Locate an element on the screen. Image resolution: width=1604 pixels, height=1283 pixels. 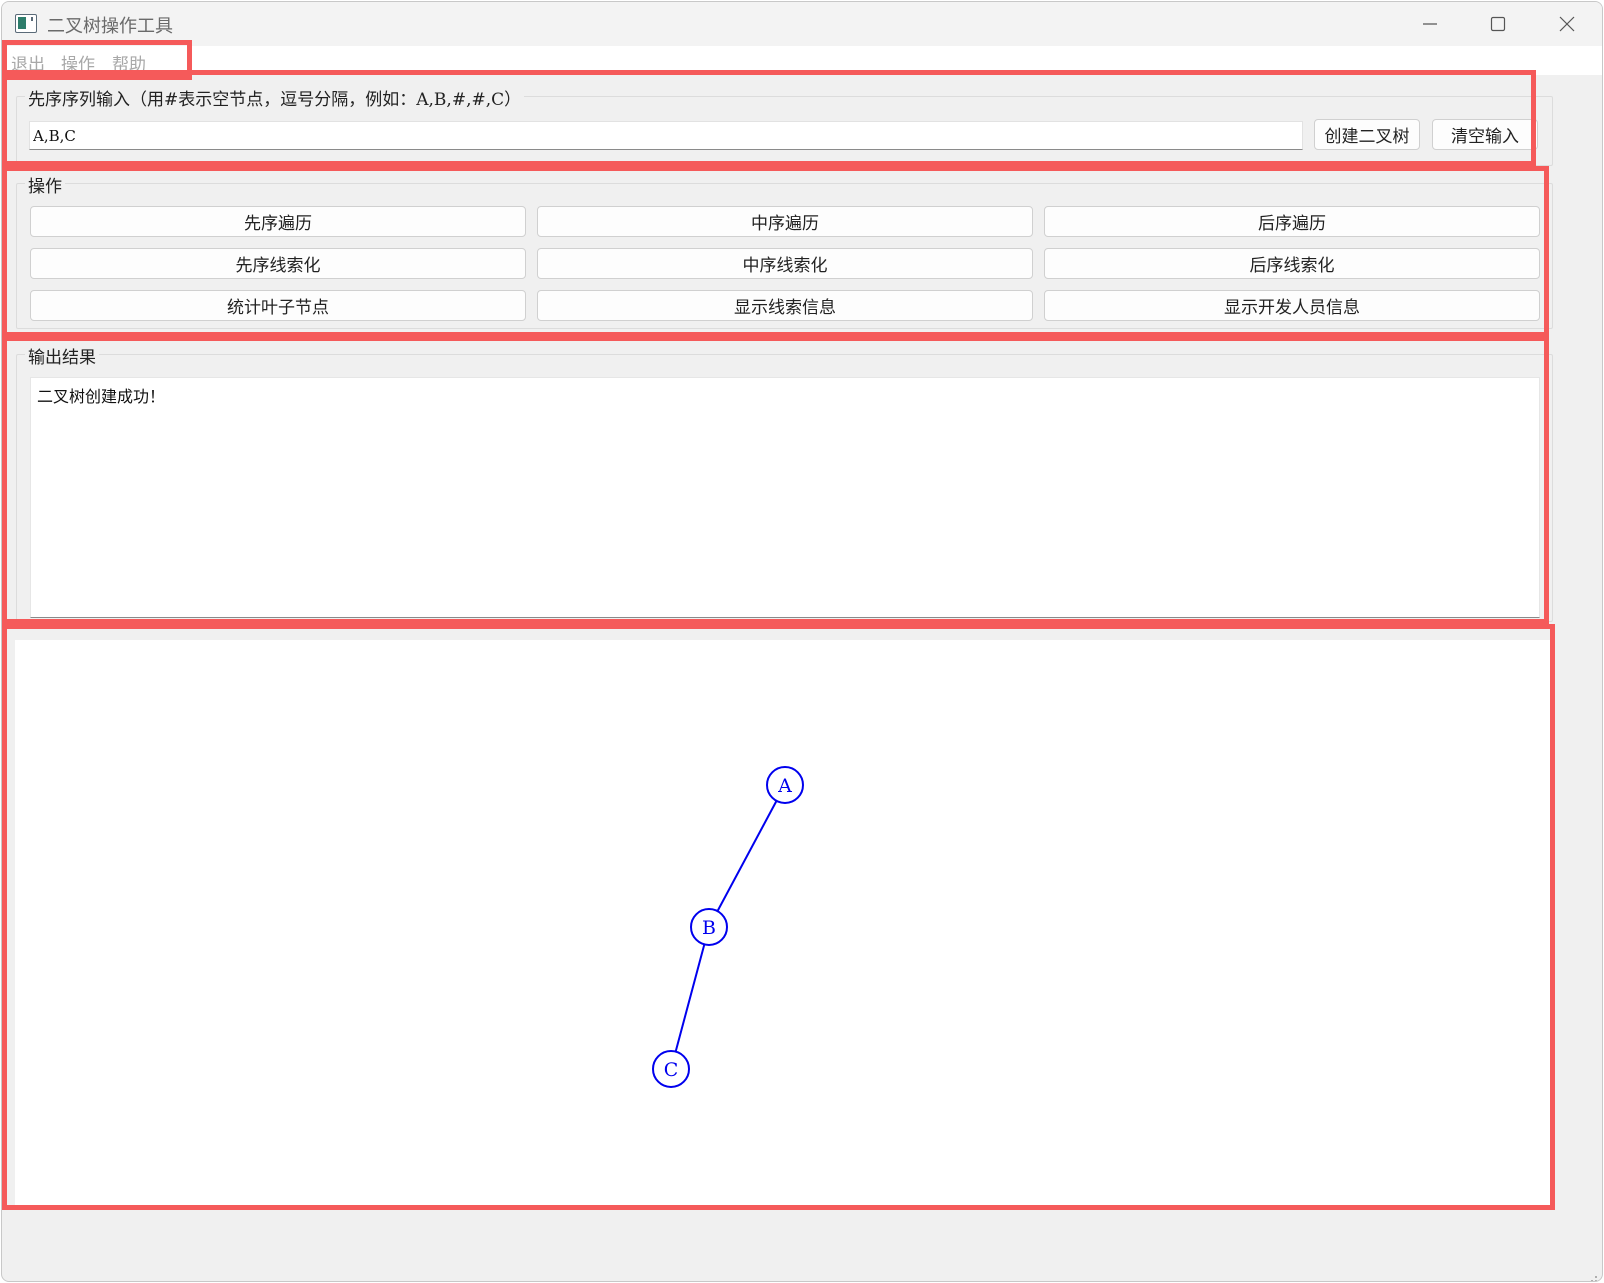
create-tree-button: 创建二叉树 is located at coordinates (1367, 134).